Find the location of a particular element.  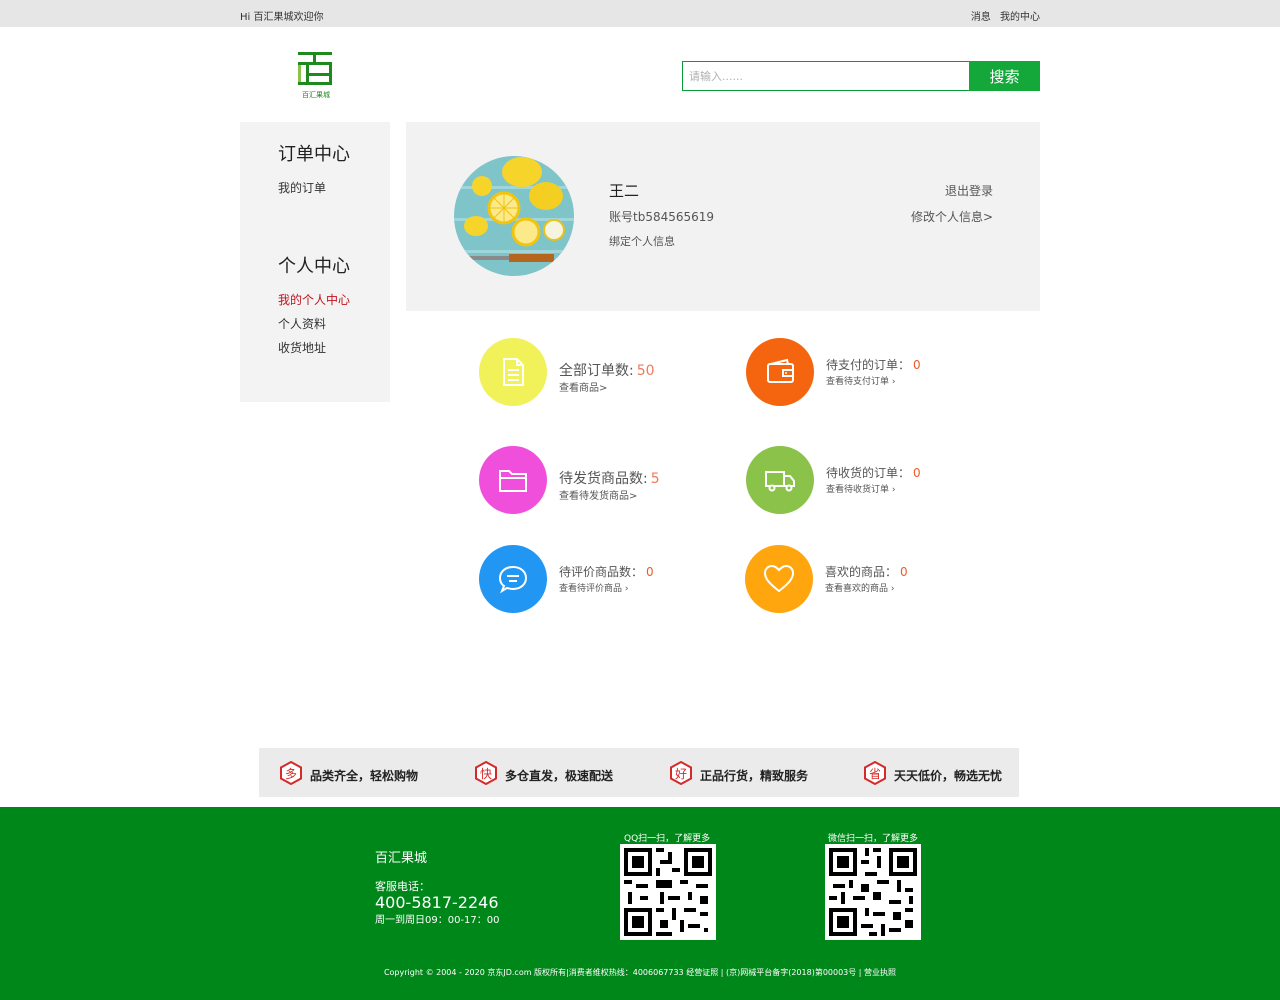

feature-text: 天天低价，畅选无忧 is located at coordinates (948, 776).